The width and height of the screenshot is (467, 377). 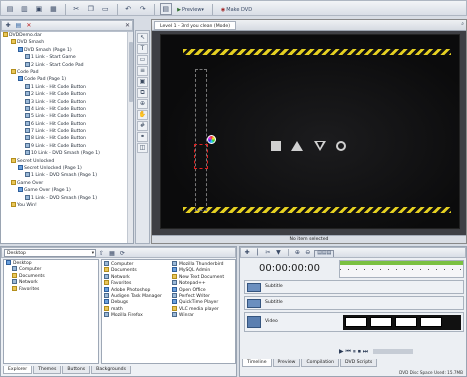 What do you see at coordinates (359, 351) in the screenshot?
I see `stop-icon: ⏹` at bounding box center [359, 351].